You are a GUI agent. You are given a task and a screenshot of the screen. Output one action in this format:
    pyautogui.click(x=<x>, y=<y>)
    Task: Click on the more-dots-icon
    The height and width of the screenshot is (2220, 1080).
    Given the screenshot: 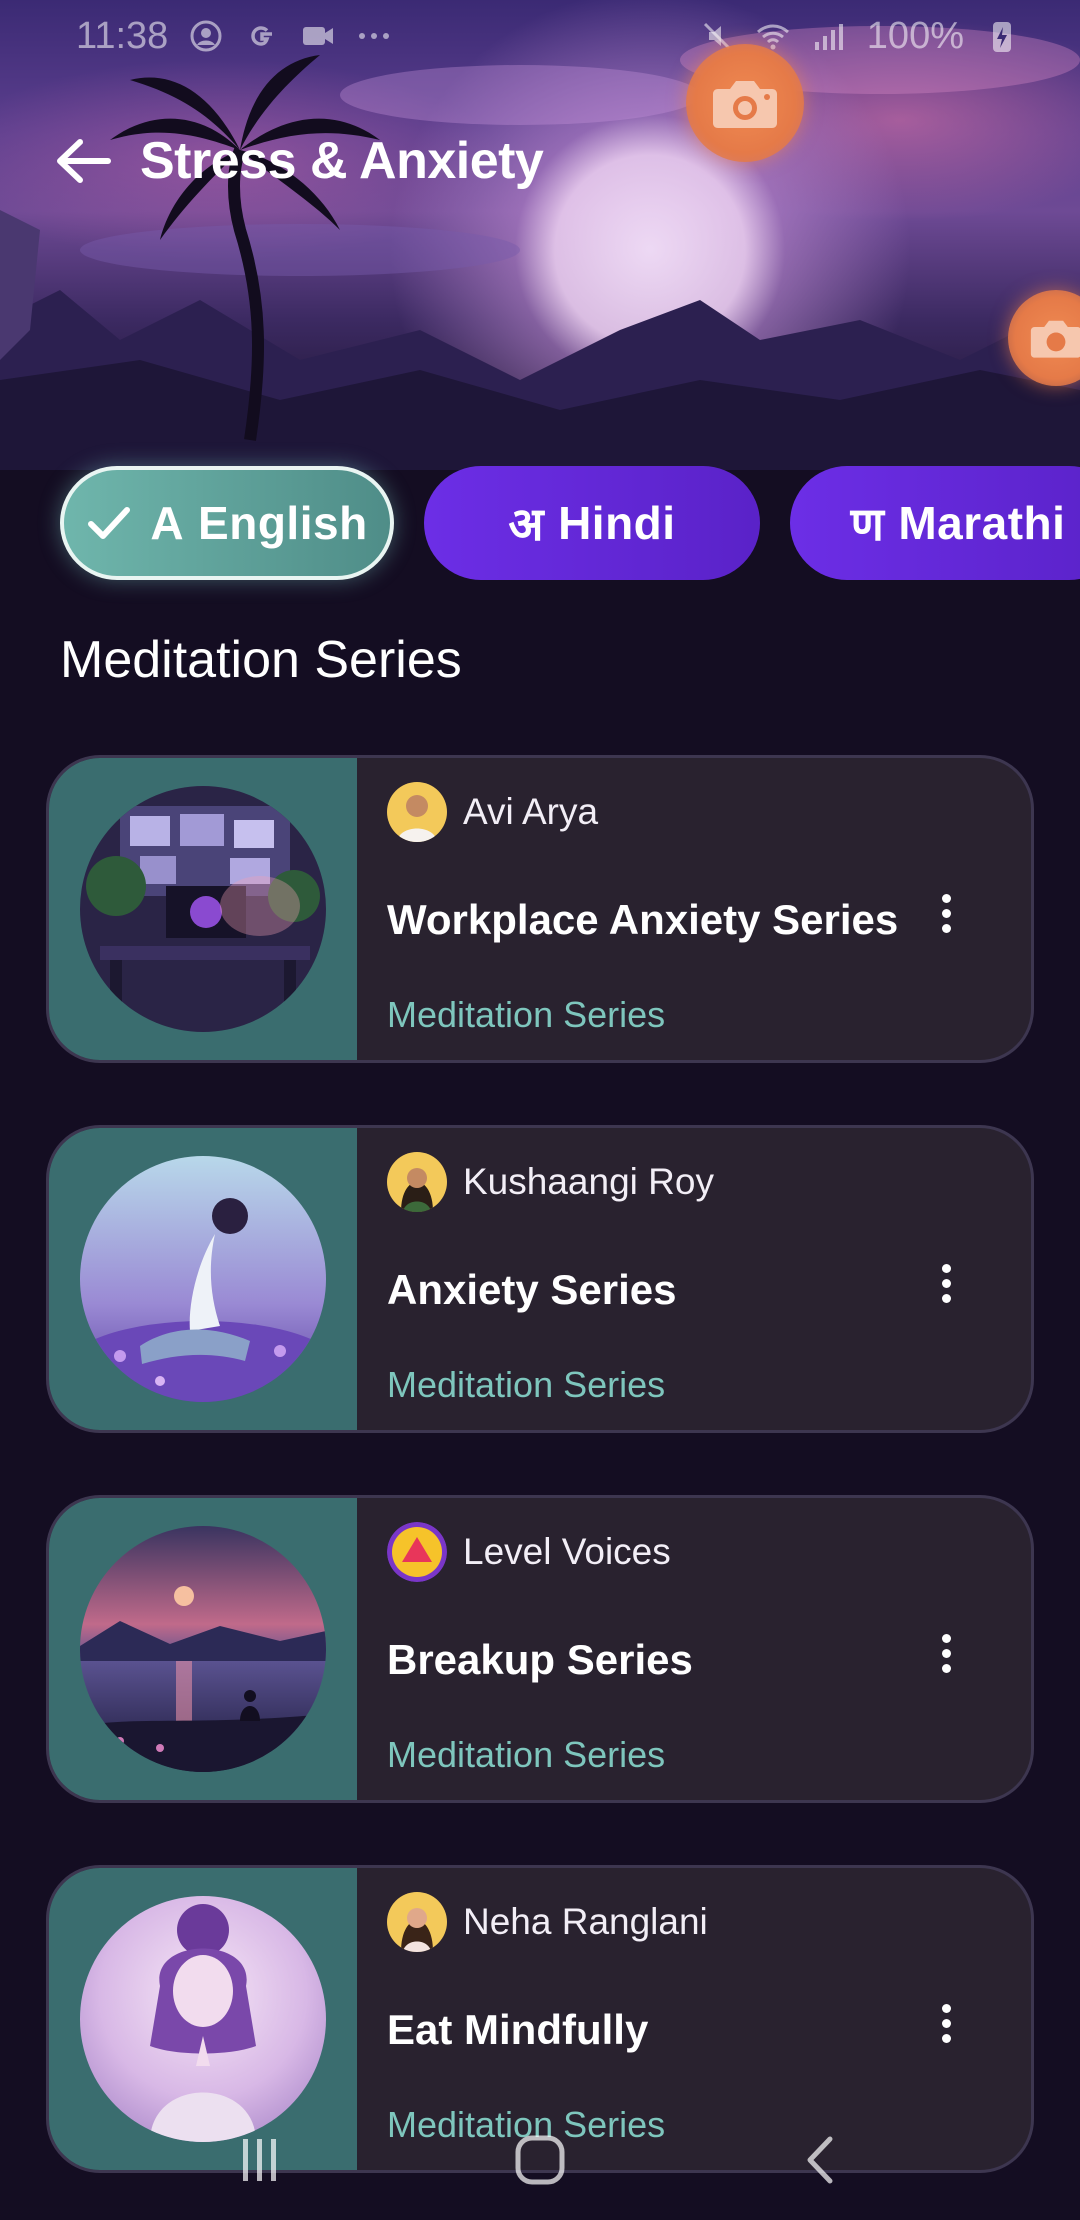 What is the action you would take?
    pyautogui.click(x=374, y=36)
    